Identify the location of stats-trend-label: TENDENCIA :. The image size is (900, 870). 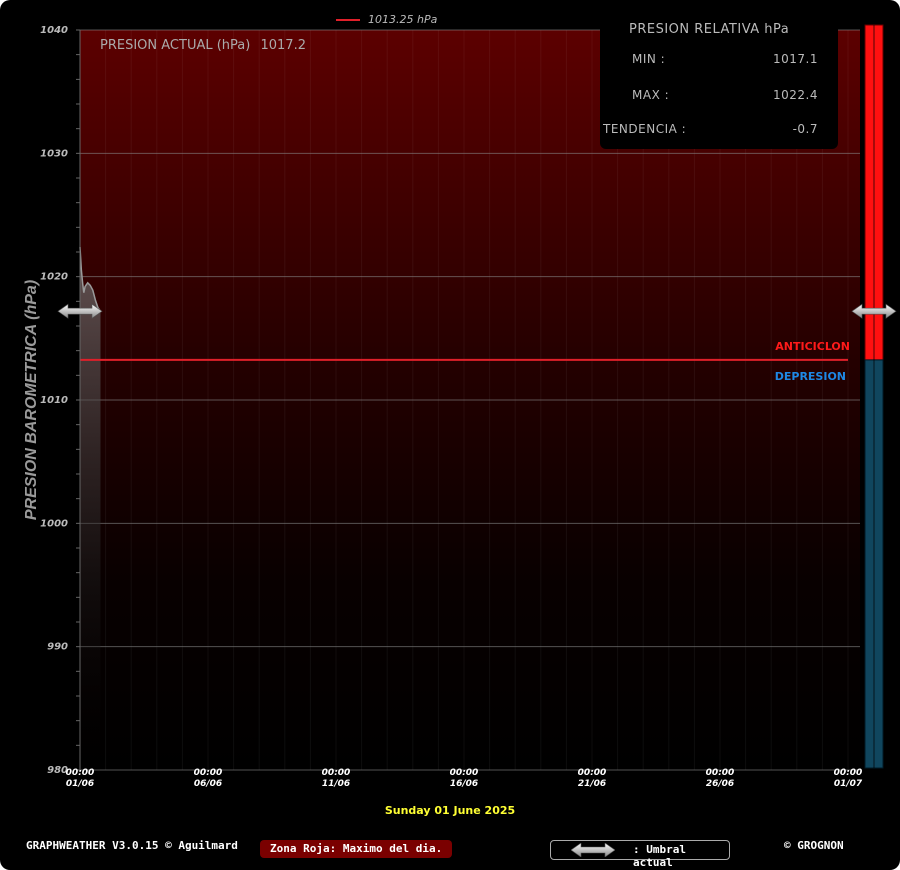
(645, 129).